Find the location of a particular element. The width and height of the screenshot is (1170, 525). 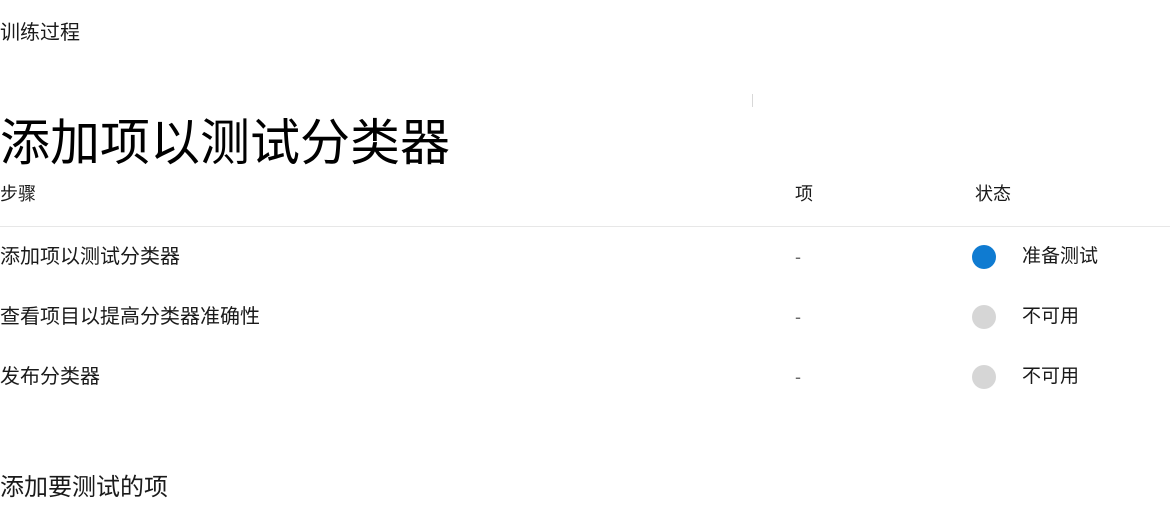

status-badge: 准备测试 is located at coordinates (1035, 257).